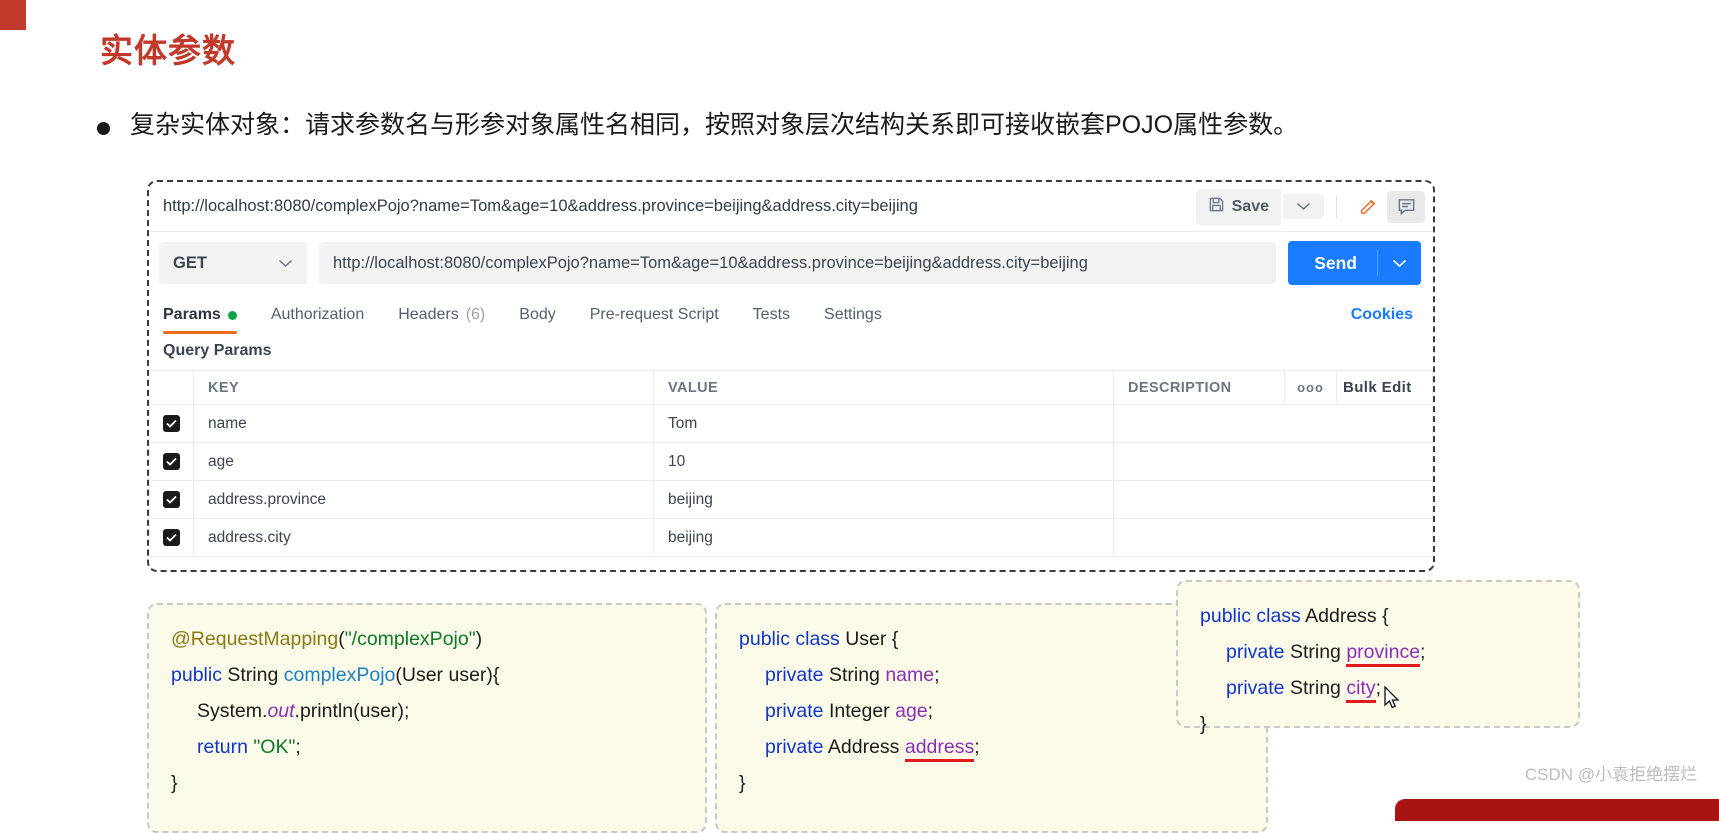 This screenshot has width=1719, height=833. I want to click on save-button: Save, so click(1238, 206).